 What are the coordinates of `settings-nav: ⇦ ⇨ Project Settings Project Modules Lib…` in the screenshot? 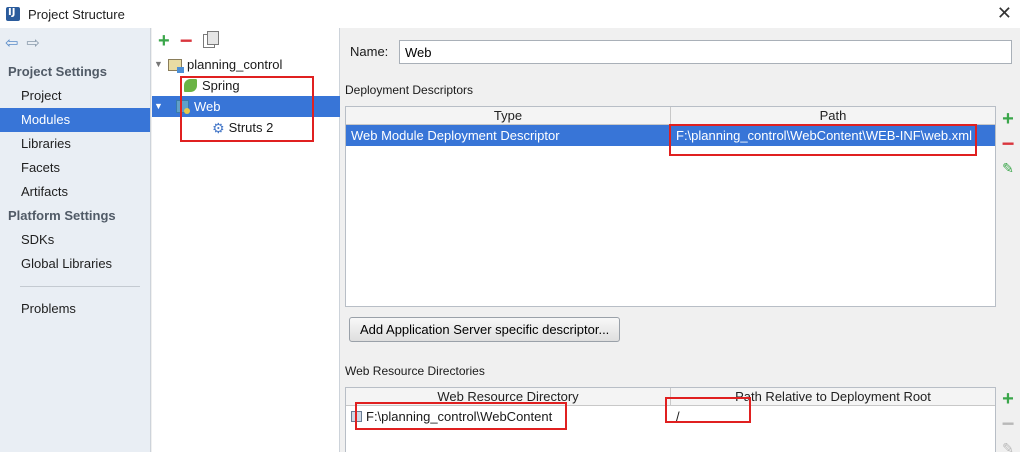 It's located at (75, 240).